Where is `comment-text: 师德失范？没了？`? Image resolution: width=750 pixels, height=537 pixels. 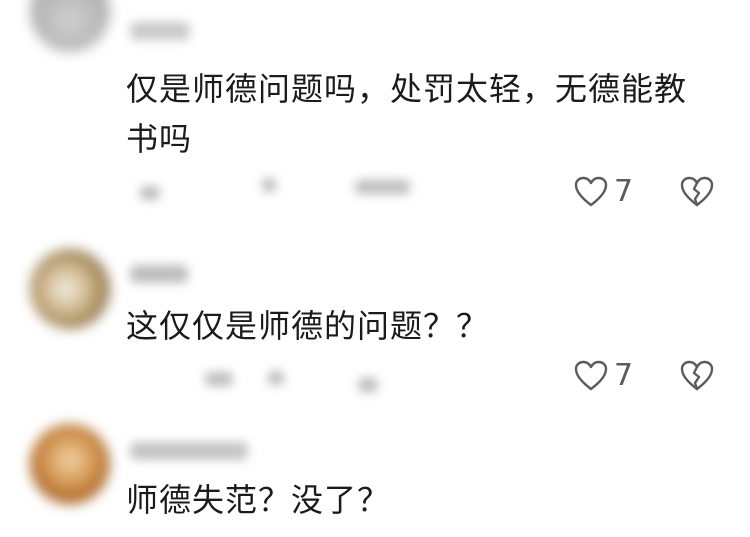 comment-text: 师德失范？没了？ is located at coordinates (258, 500).